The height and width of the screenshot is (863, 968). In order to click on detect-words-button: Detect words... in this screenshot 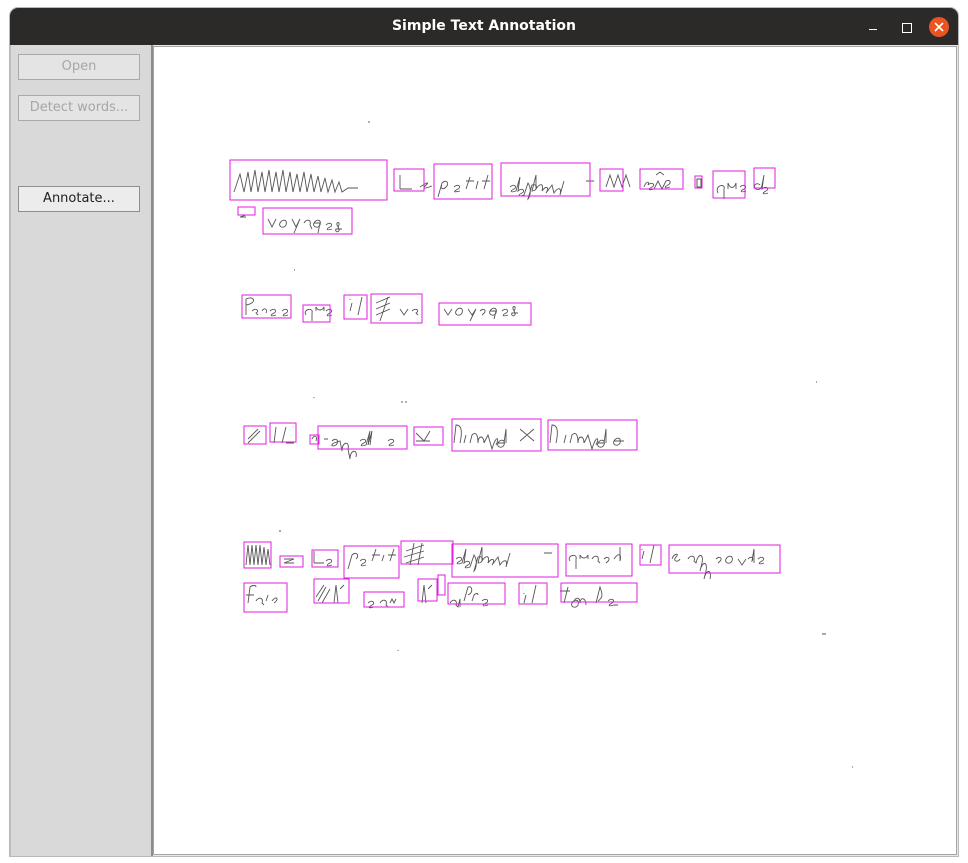, I will do `click(79, 108)`.